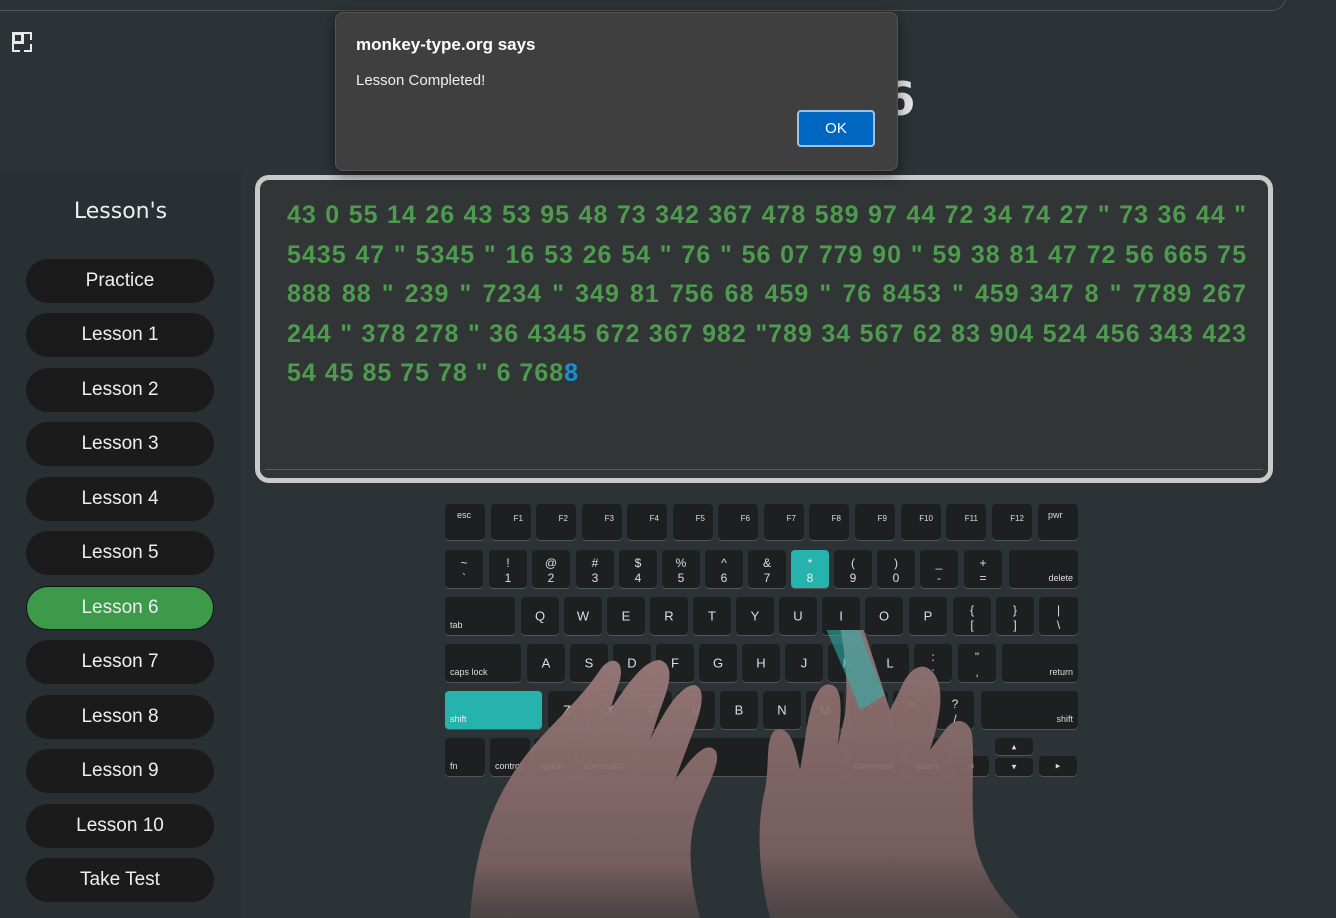 The height and width of the screenshot is (918, 1336). Describe the element at coordinates (675, 663) in the screenshot. I see `key-label: F` at that location.